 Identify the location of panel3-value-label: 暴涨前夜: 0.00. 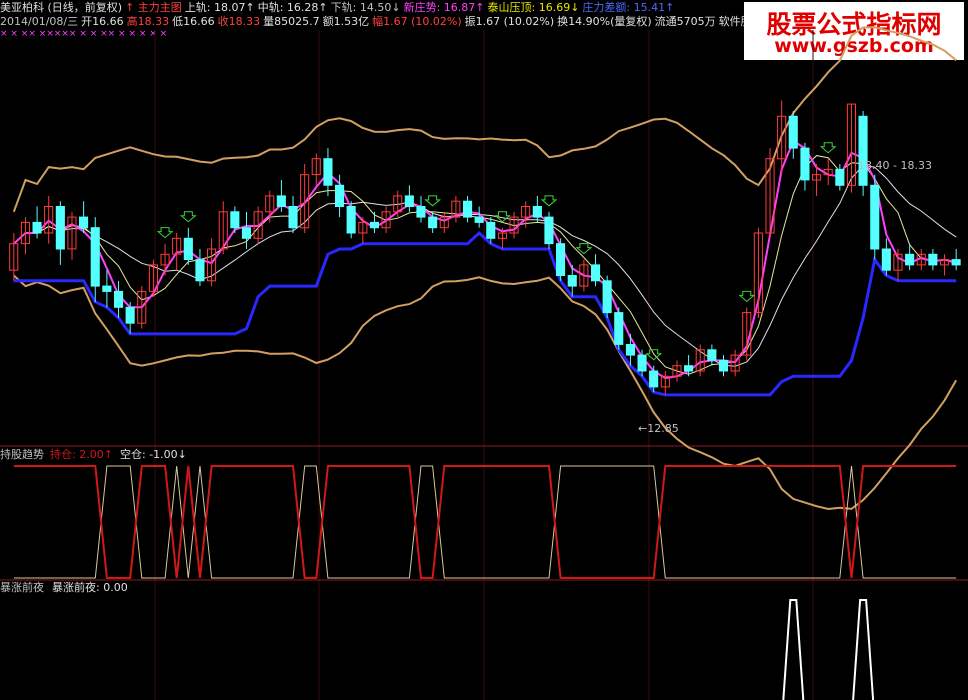
(90, 587).